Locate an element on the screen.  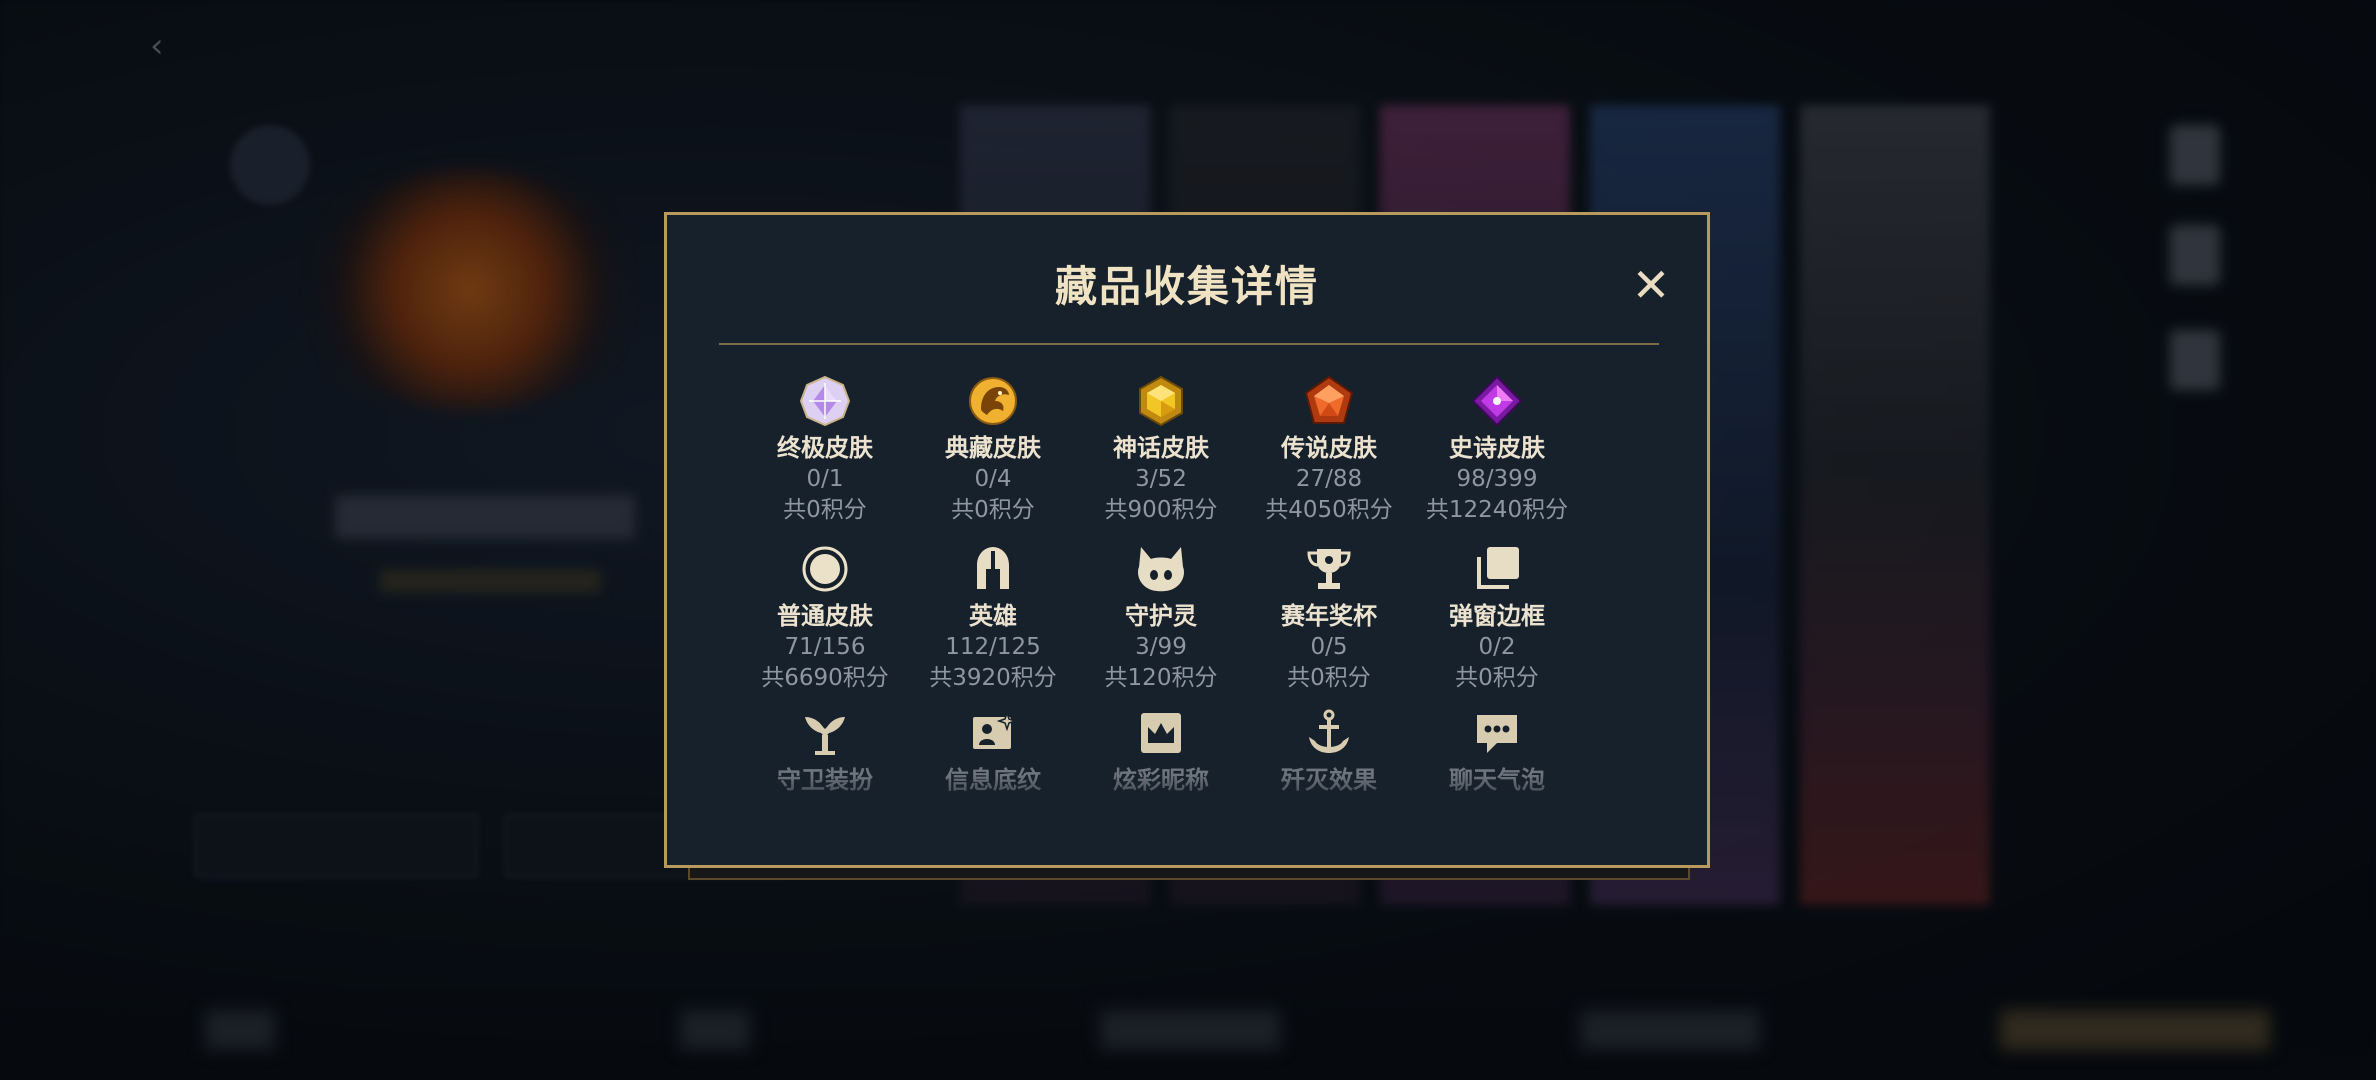
legendary-gem-icon is located at coordinates (1329, 399).